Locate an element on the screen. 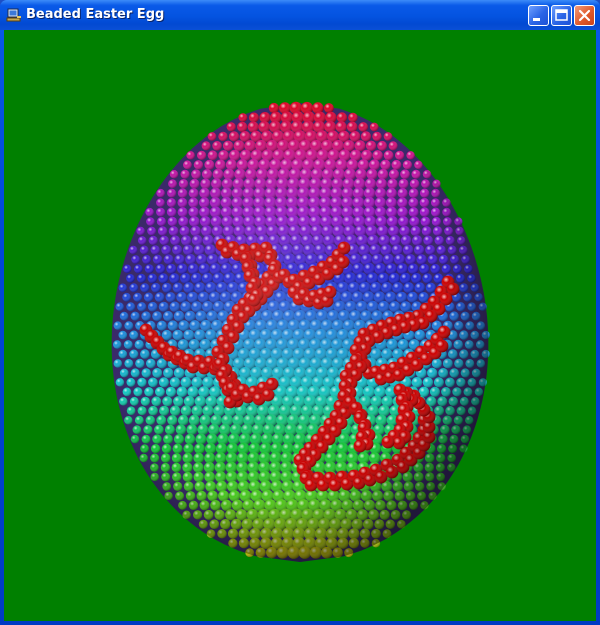  window-title: Beaded Easter Egg is located at coordinates (95, 14).